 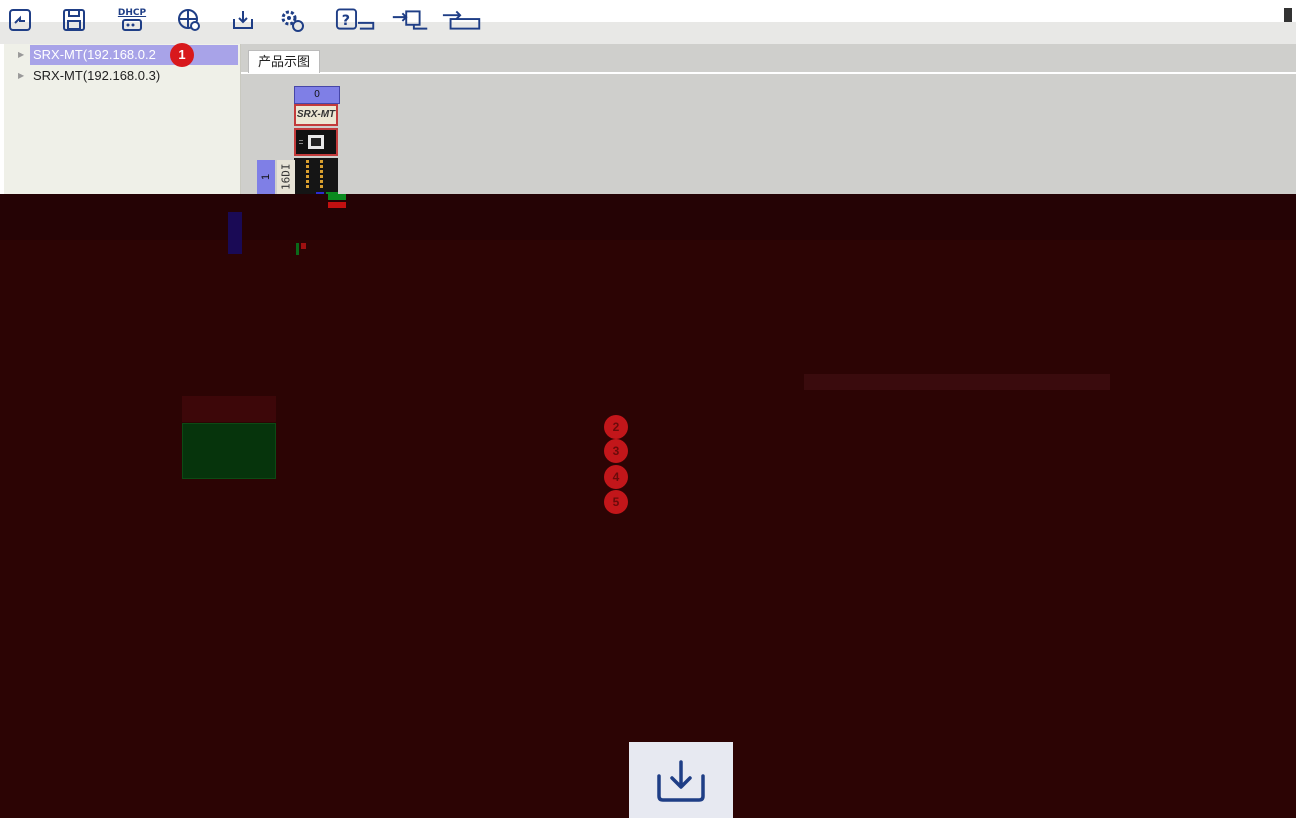 I want to click on overlay-led-shadow, so click(x=301, y=248).